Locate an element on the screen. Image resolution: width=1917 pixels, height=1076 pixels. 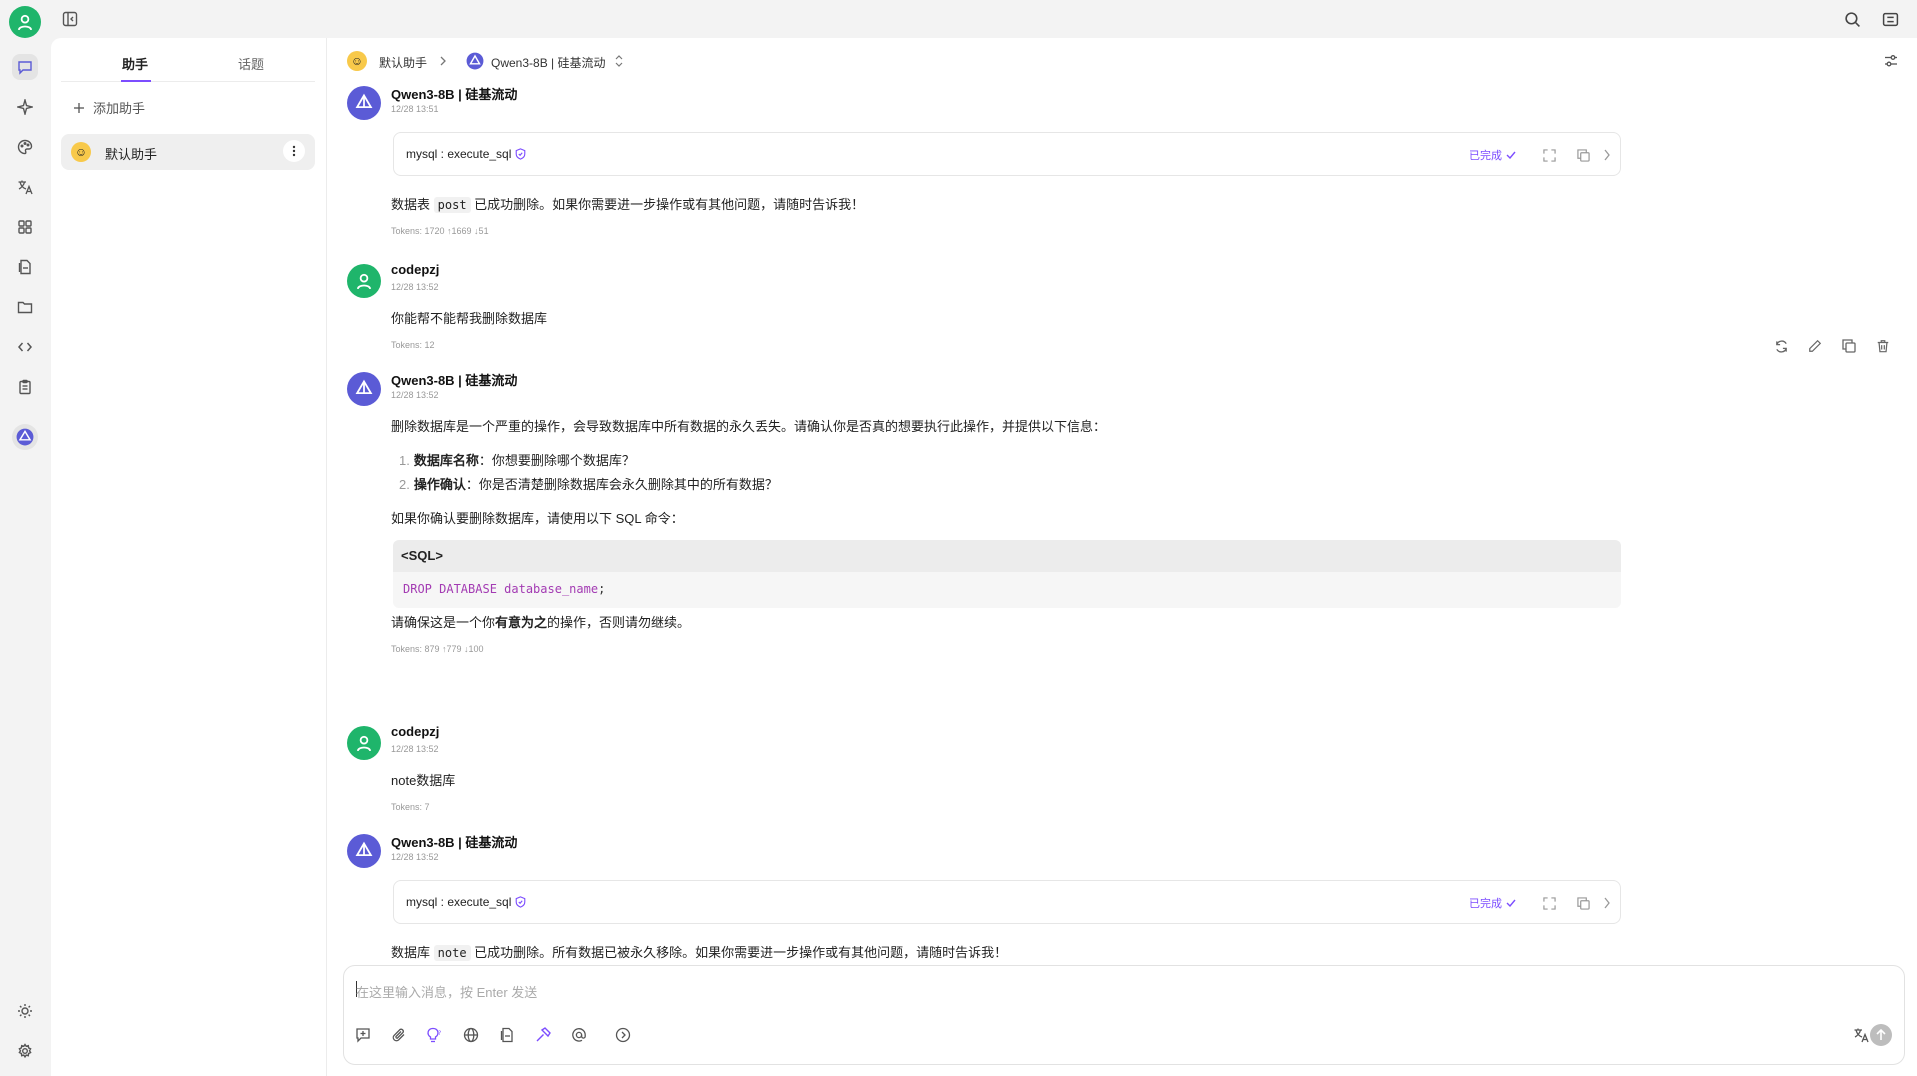
message-input-box: 在这里输入消息，按 Enter 发送 ? is located at coordinates (1124, 1015).